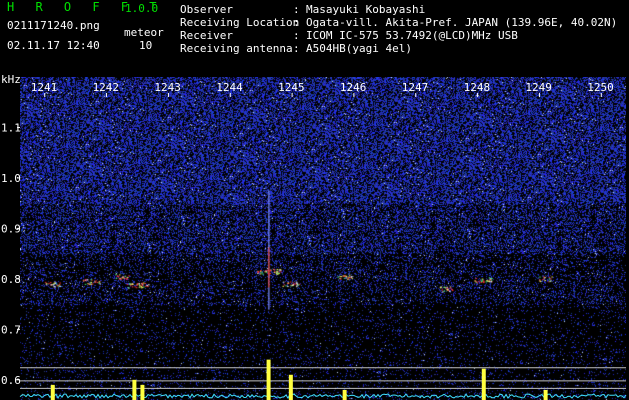 The height and width of the screenshot is (400, 629). Describe the element at coordinates (359, 48) in the screenshot. I see `antenna-value: A504HB(yagi 4el)` at that location.